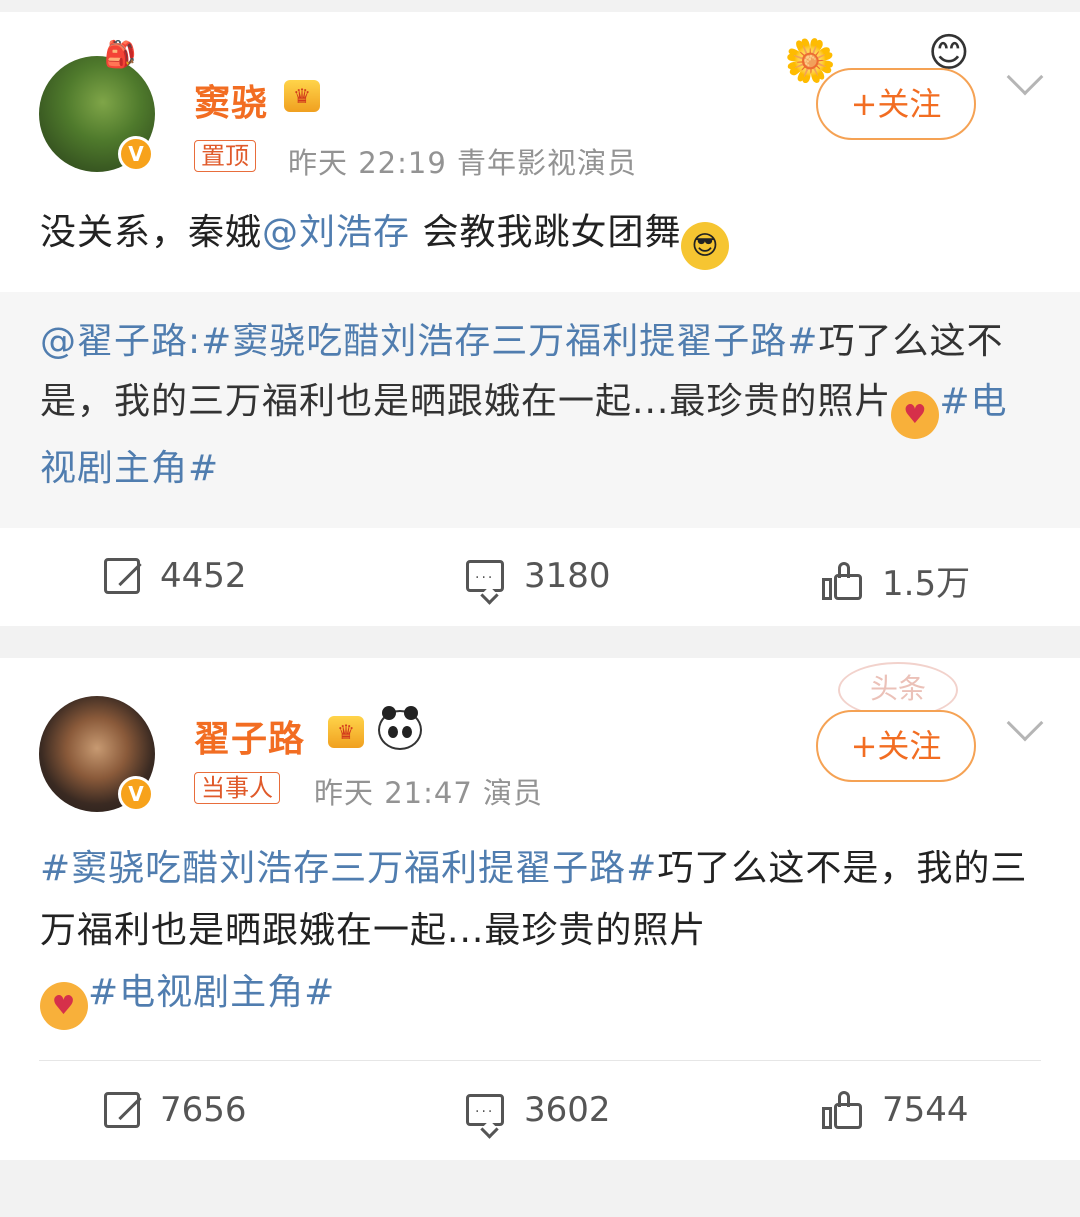 This screenshot has height=1217, width=1080. What do you see at coordinates (567, 576) in the screenshot?
I see `comment-count: 3180` at bounding box center [567, 576].